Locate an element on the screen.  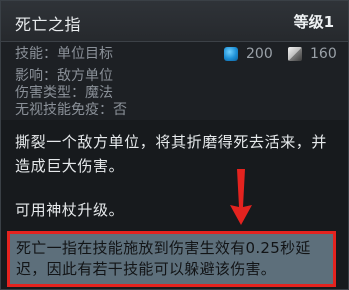
highlight-note: 死亡一指在技能施放到伤害生效有0.25秒延迟，因此有若干技能可以躲避该伤害。 is located at coordinates (163, 258).